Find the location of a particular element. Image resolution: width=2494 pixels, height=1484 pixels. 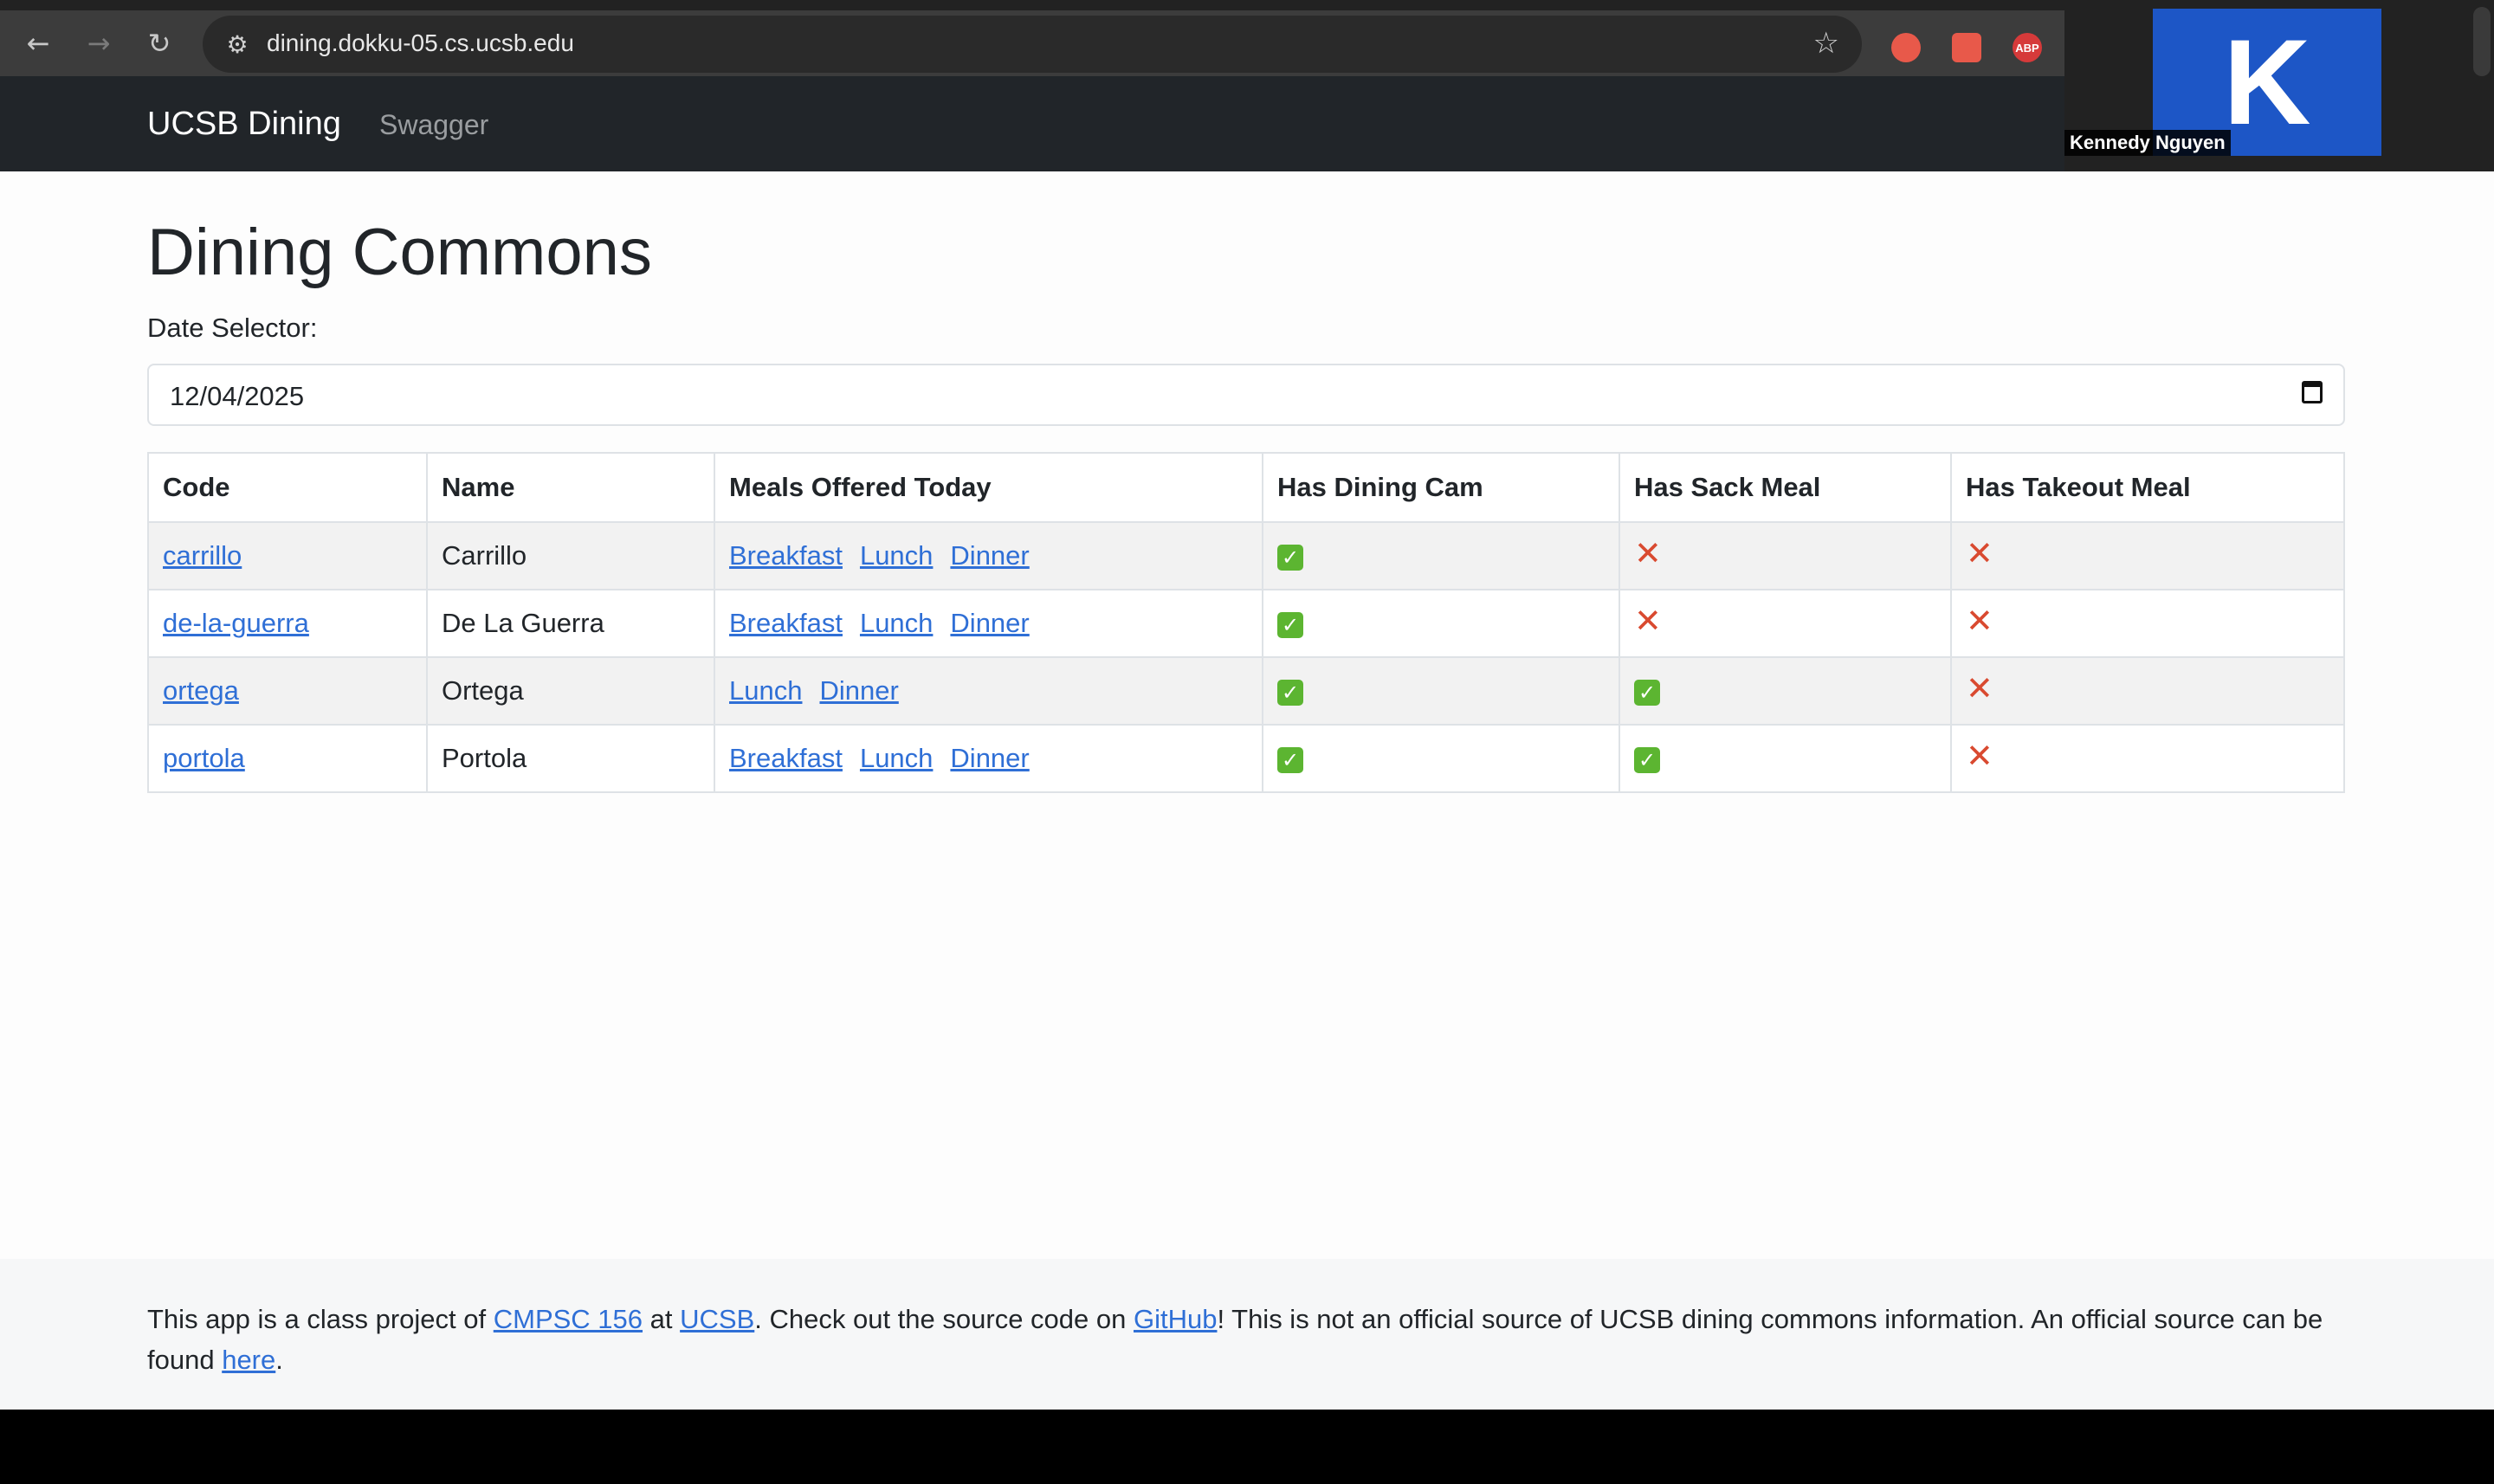

cell-name: De La Guerra is located at coordinates (570, 623).